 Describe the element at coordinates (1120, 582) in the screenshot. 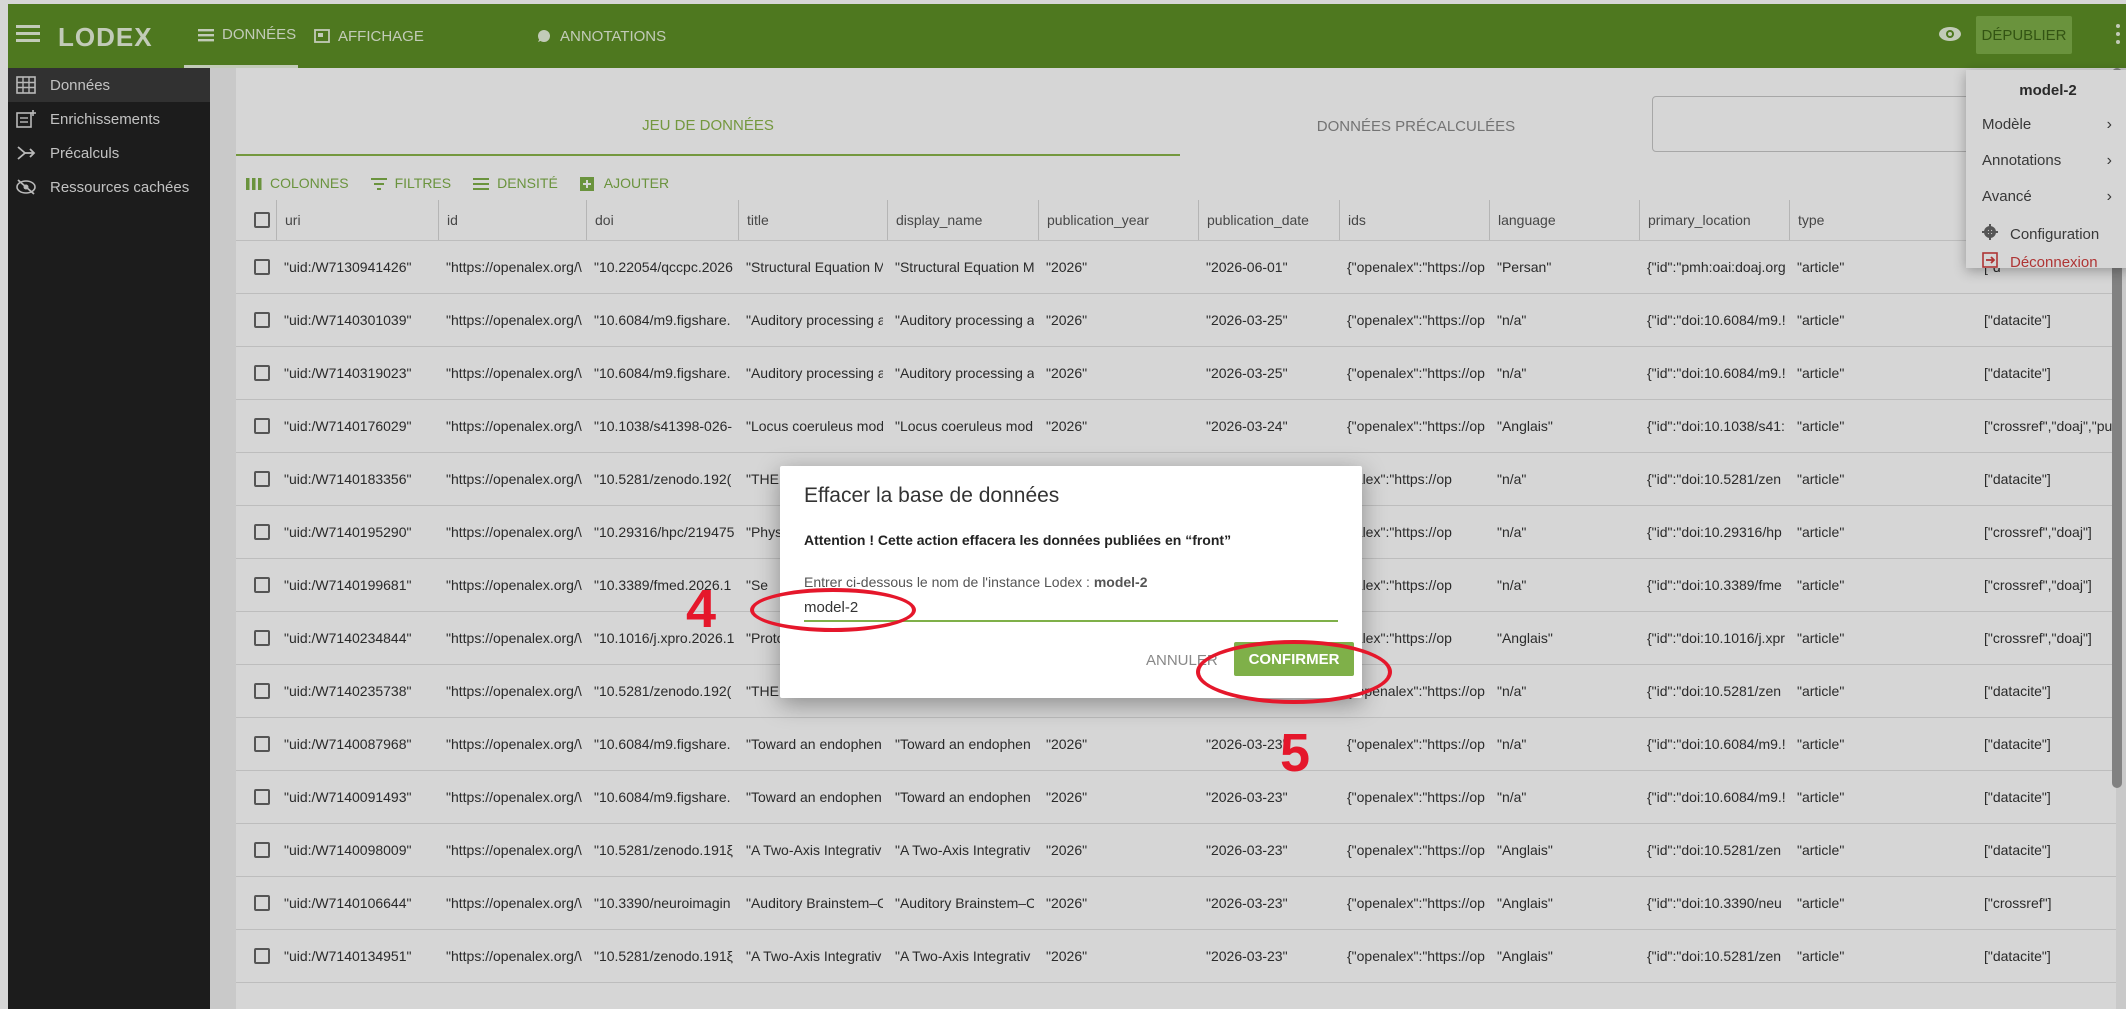

I see `instance-name: model-2` at that location.